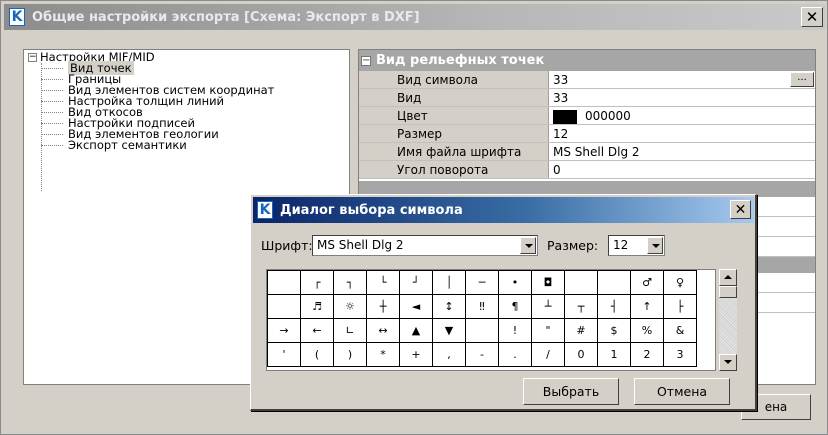  What do you see at coordinates (682, 133) in the screenshot?
I see `property-value: 12` at bounding box center [682, 133].